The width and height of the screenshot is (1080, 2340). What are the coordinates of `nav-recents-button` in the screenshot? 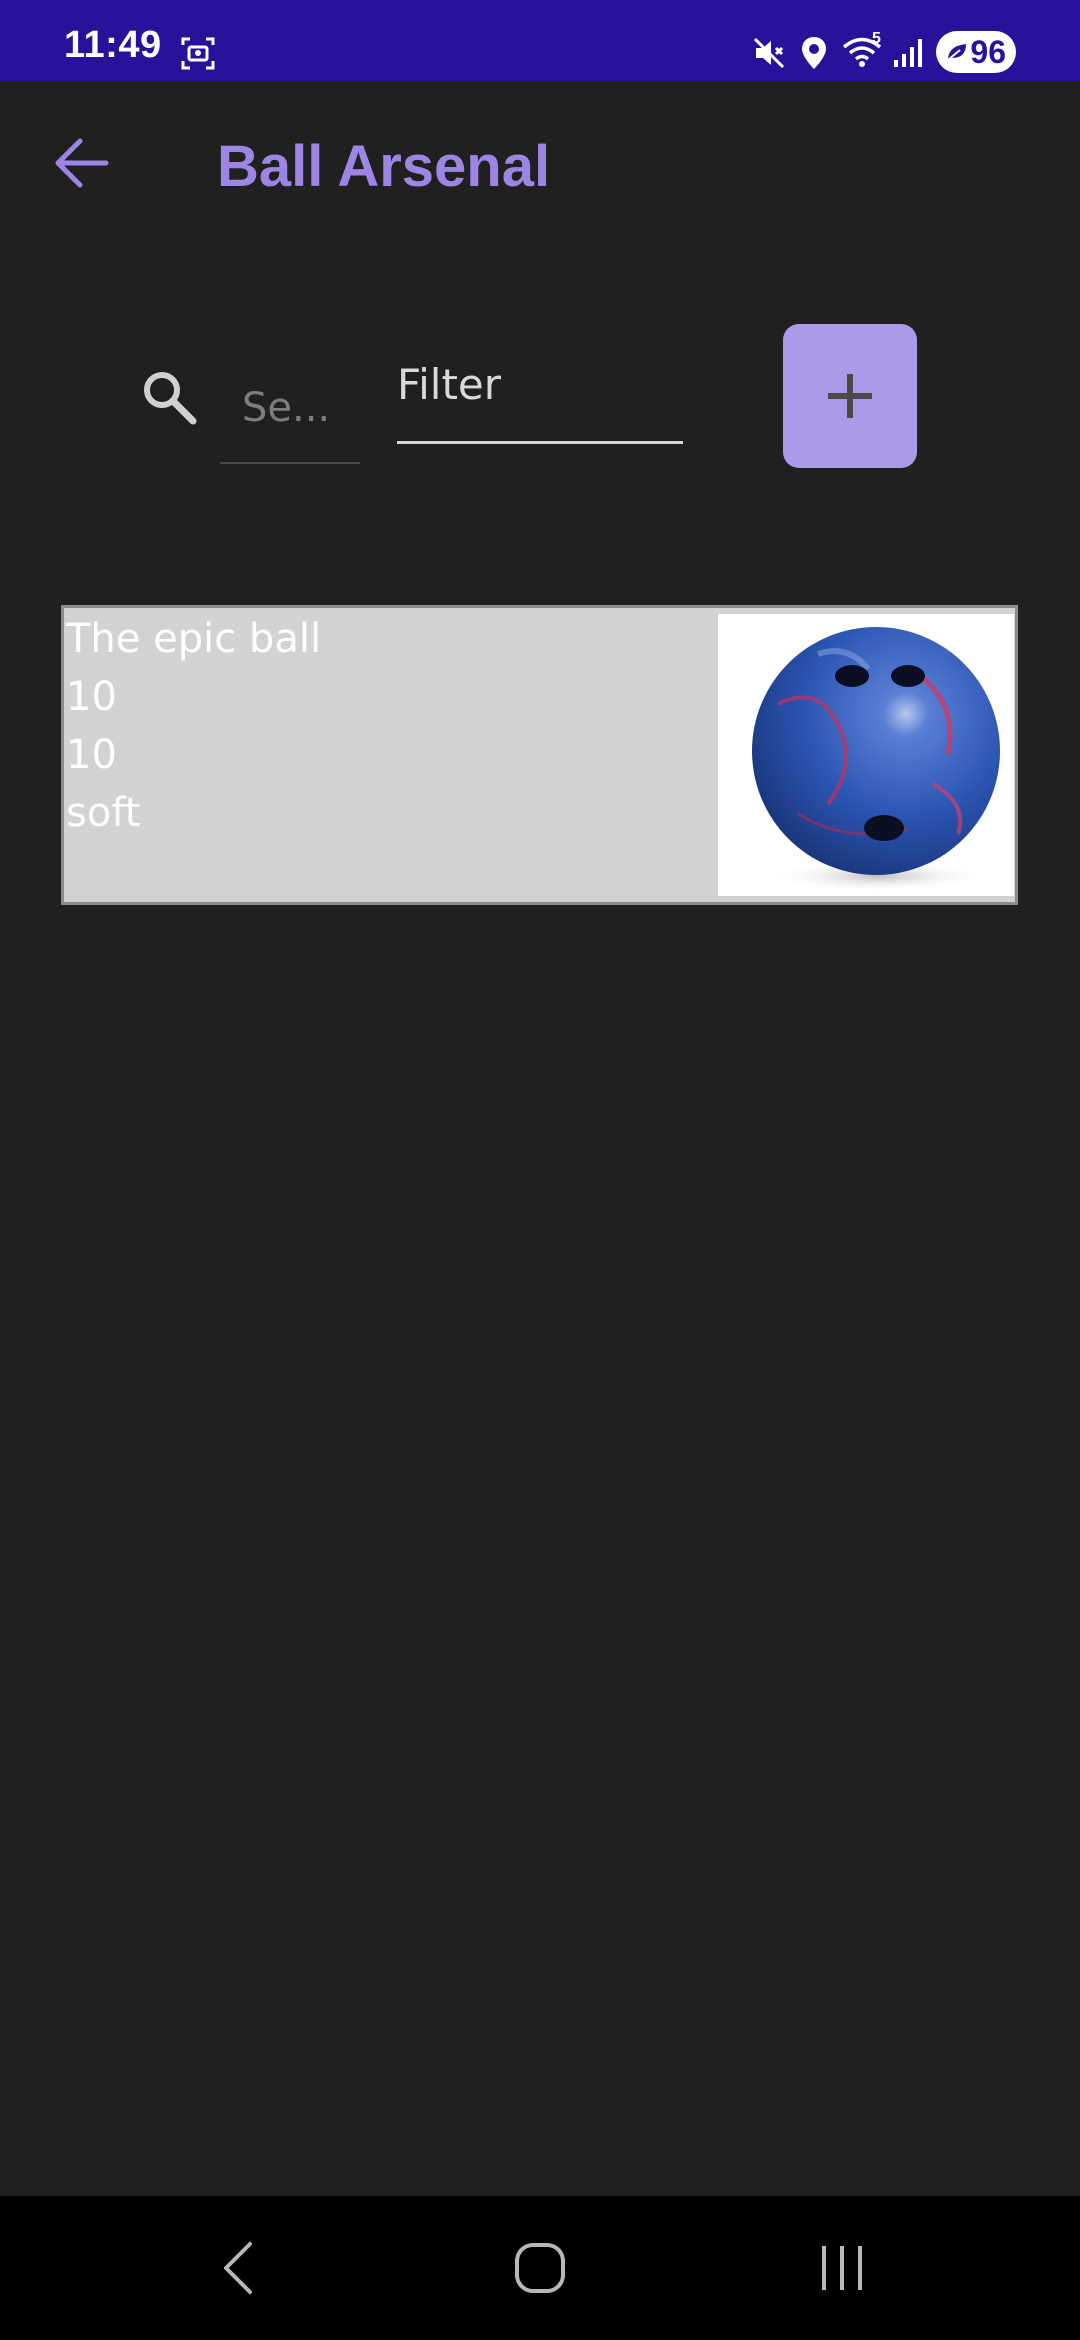 It's located at (842, 2268).